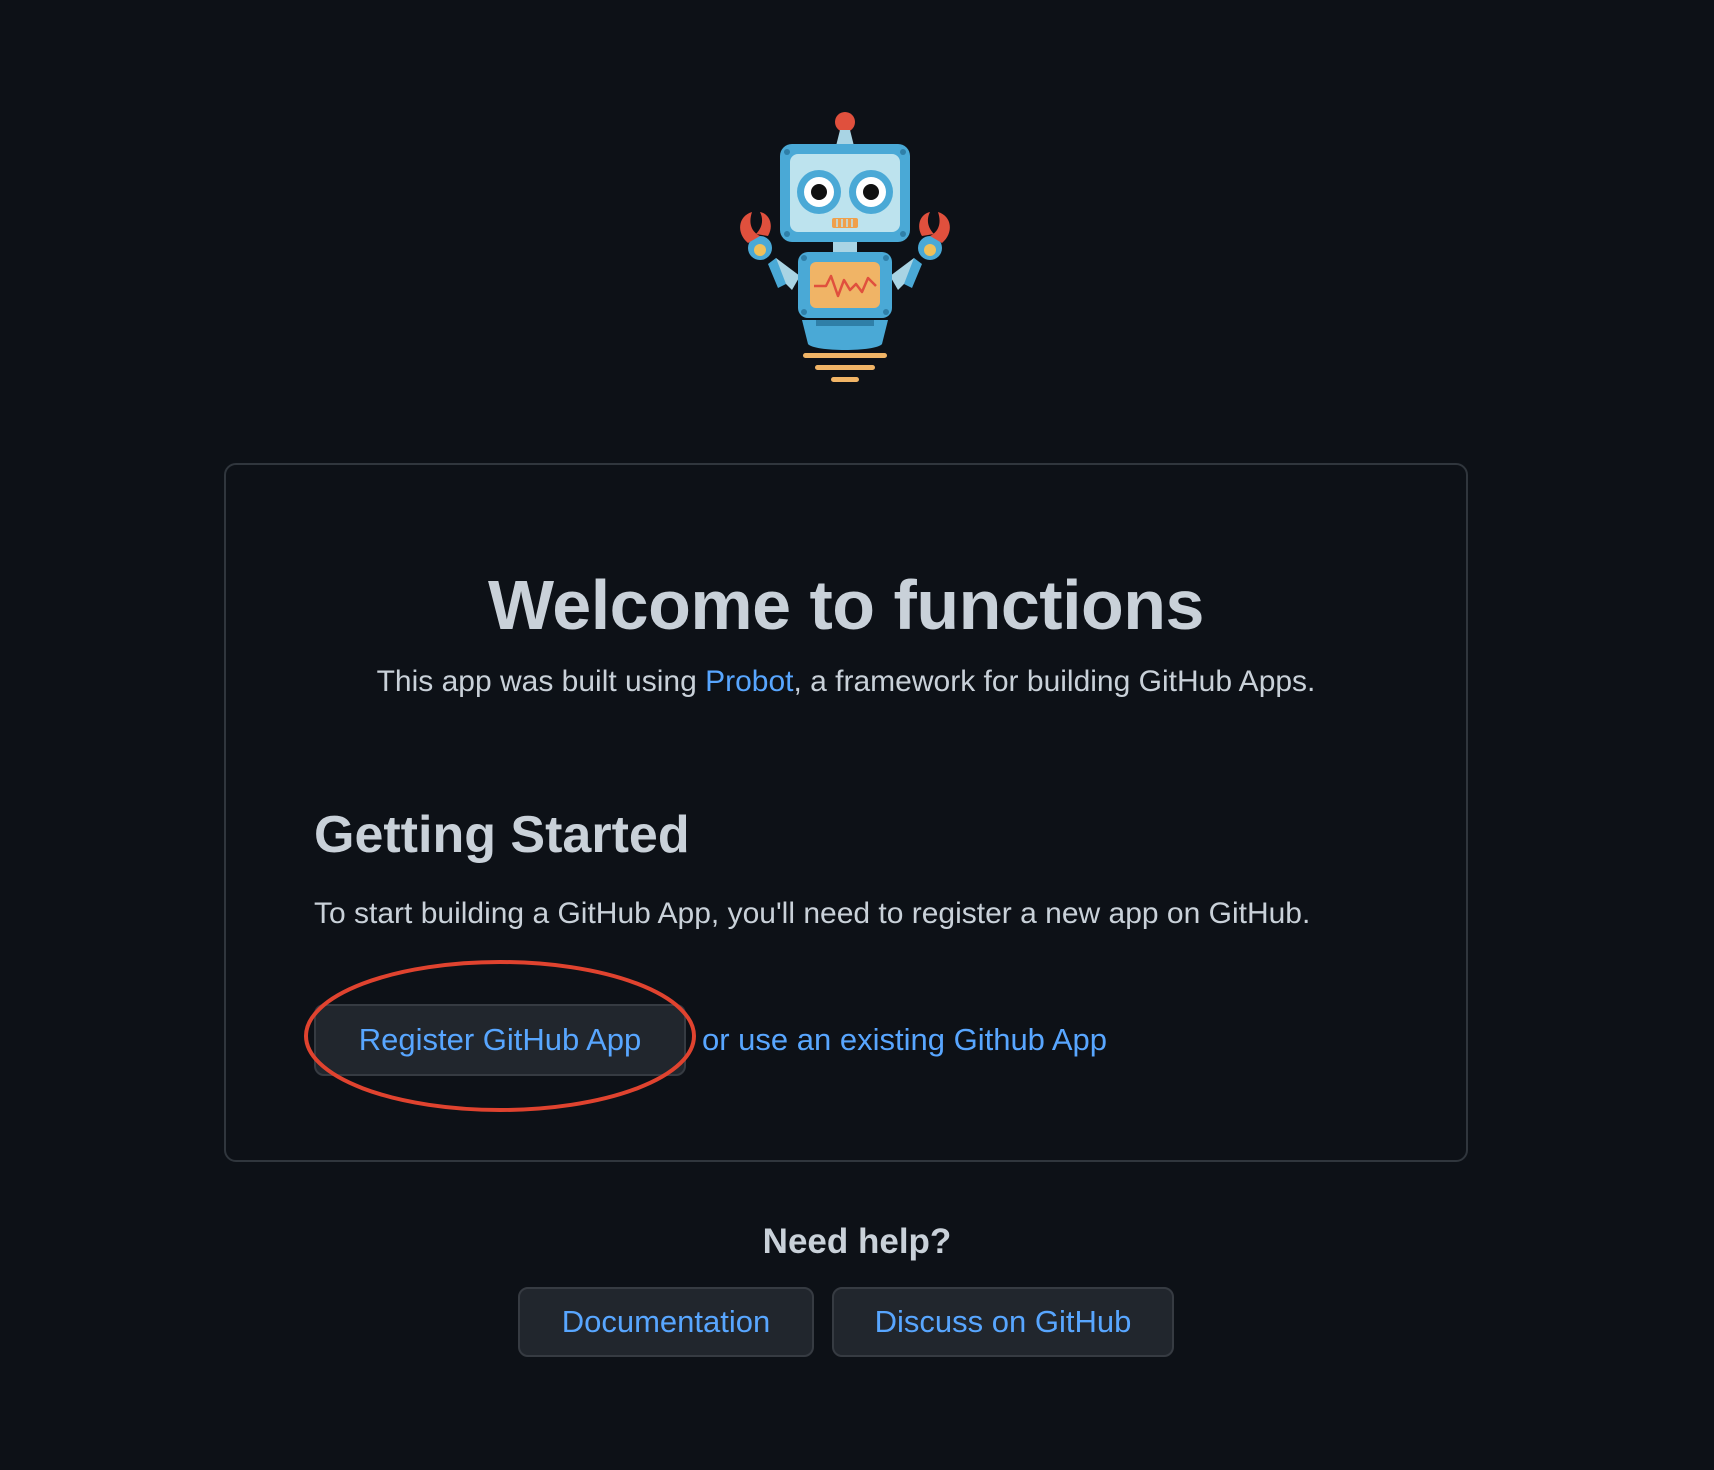 The height and width of the screenshot is (1470, 1714). Describe the element at coordinates (666, 1322) in the screenshot. I see `documentation-button: Documentation` at that location.